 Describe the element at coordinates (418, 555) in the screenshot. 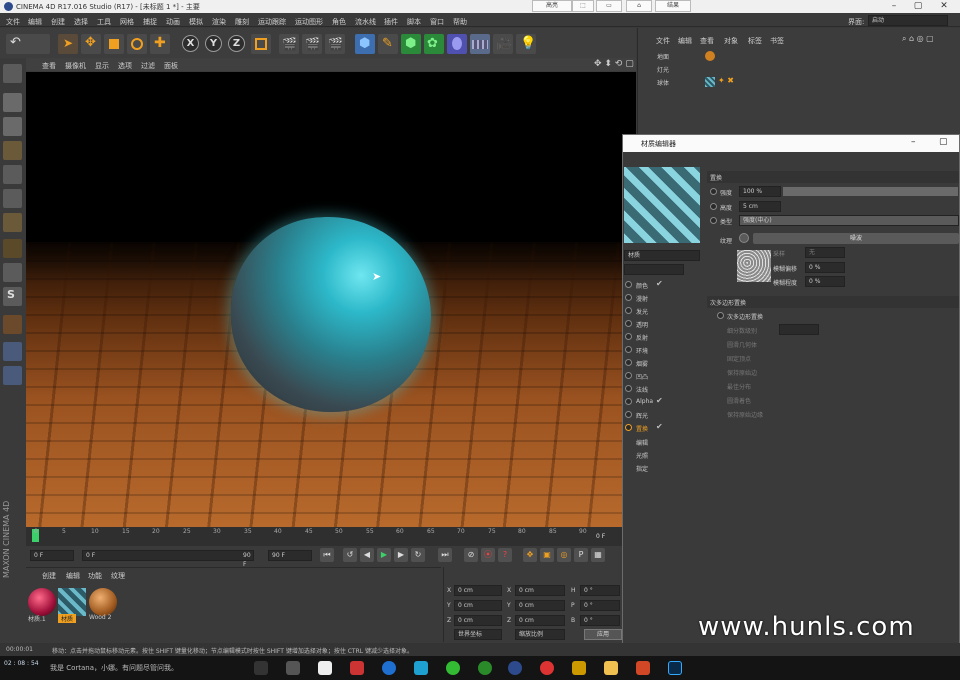

I see `next-key-icon: ↻` at that location.